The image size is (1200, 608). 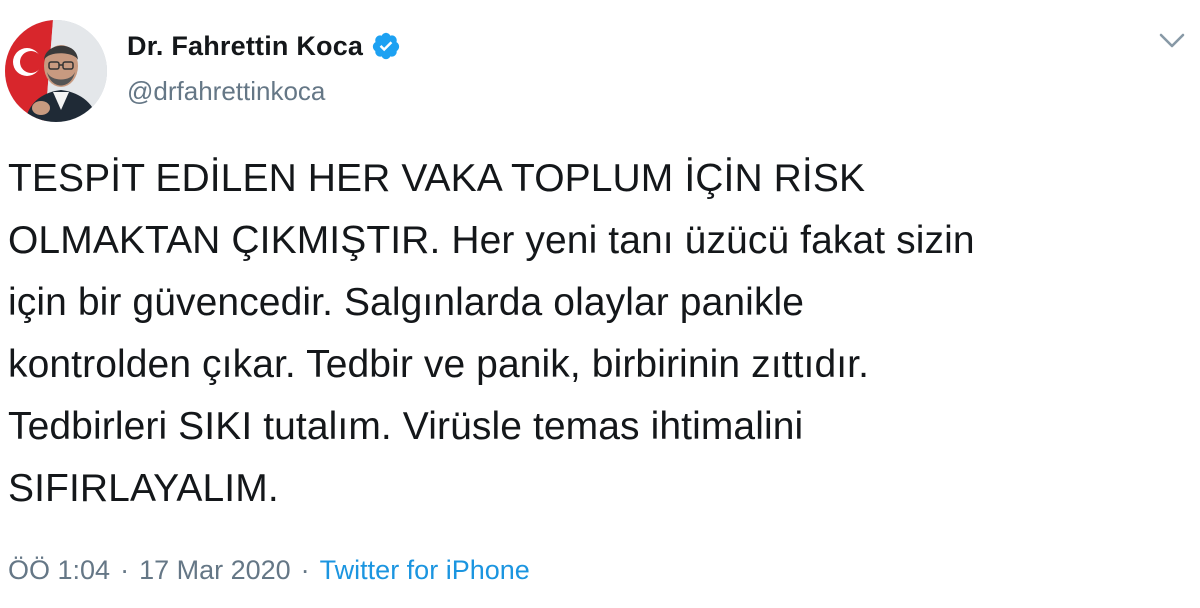 What do you see at coordinates (215, 570) in the screenshot?
I see `tweet-date: 17 Mar 2020` at bounding box center [215, 570].